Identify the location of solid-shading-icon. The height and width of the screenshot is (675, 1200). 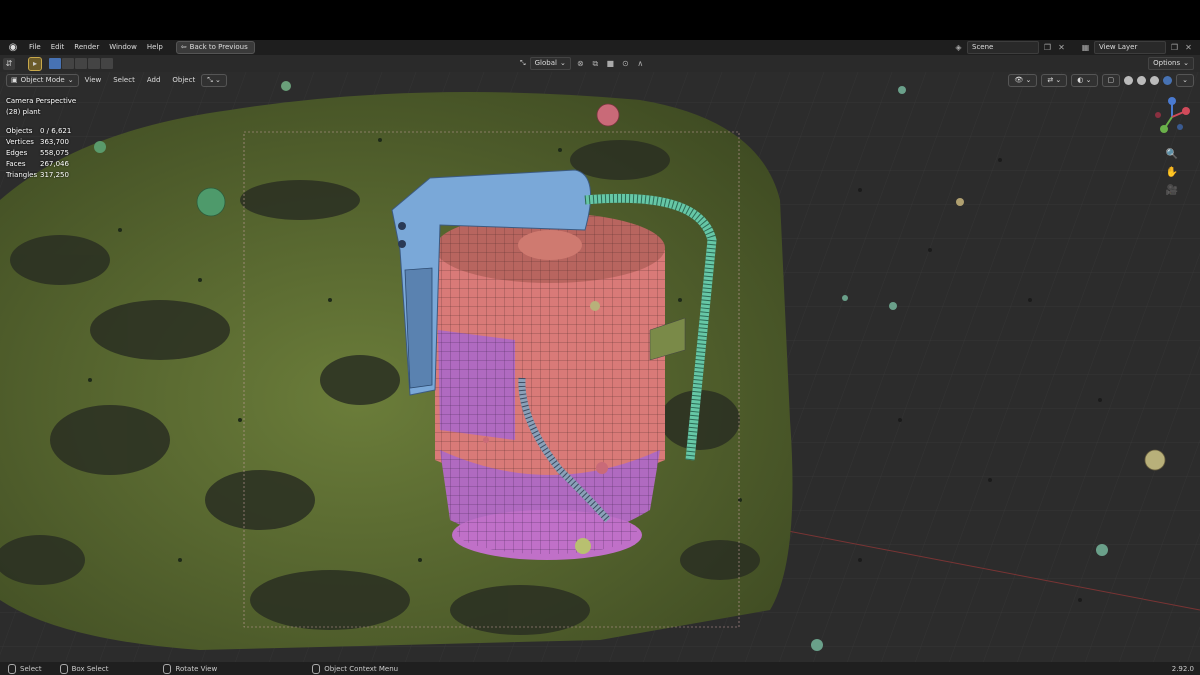
(1142, 80).